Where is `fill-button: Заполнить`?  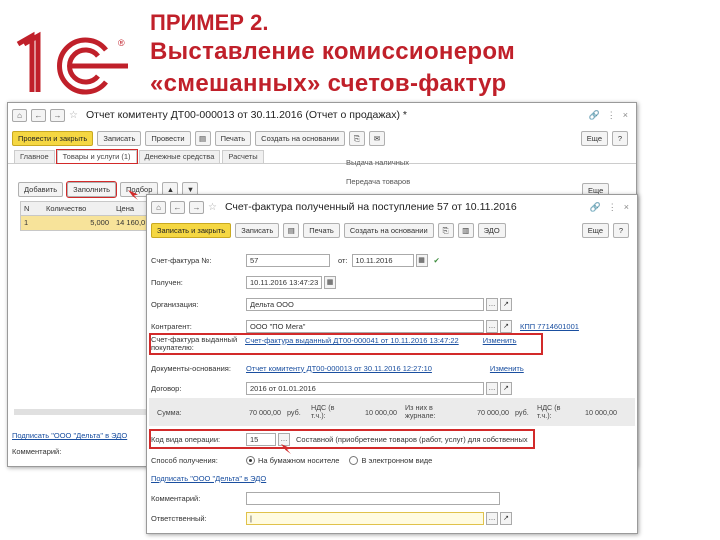
fill-button: Заполнить is located at coordinates (91, 189).